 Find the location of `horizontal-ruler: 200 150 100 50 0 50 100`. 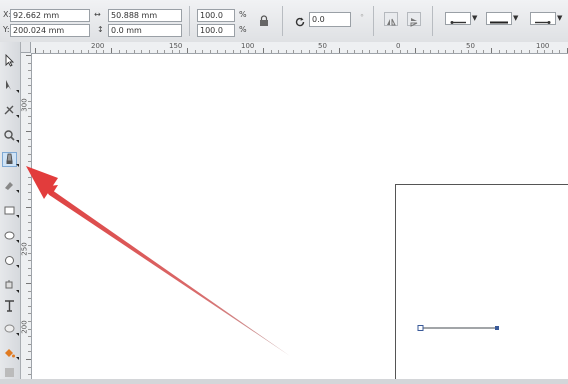

horizontal-ruler: 200 150 100 50 0 50 100 is located at coordinates (299, 48).